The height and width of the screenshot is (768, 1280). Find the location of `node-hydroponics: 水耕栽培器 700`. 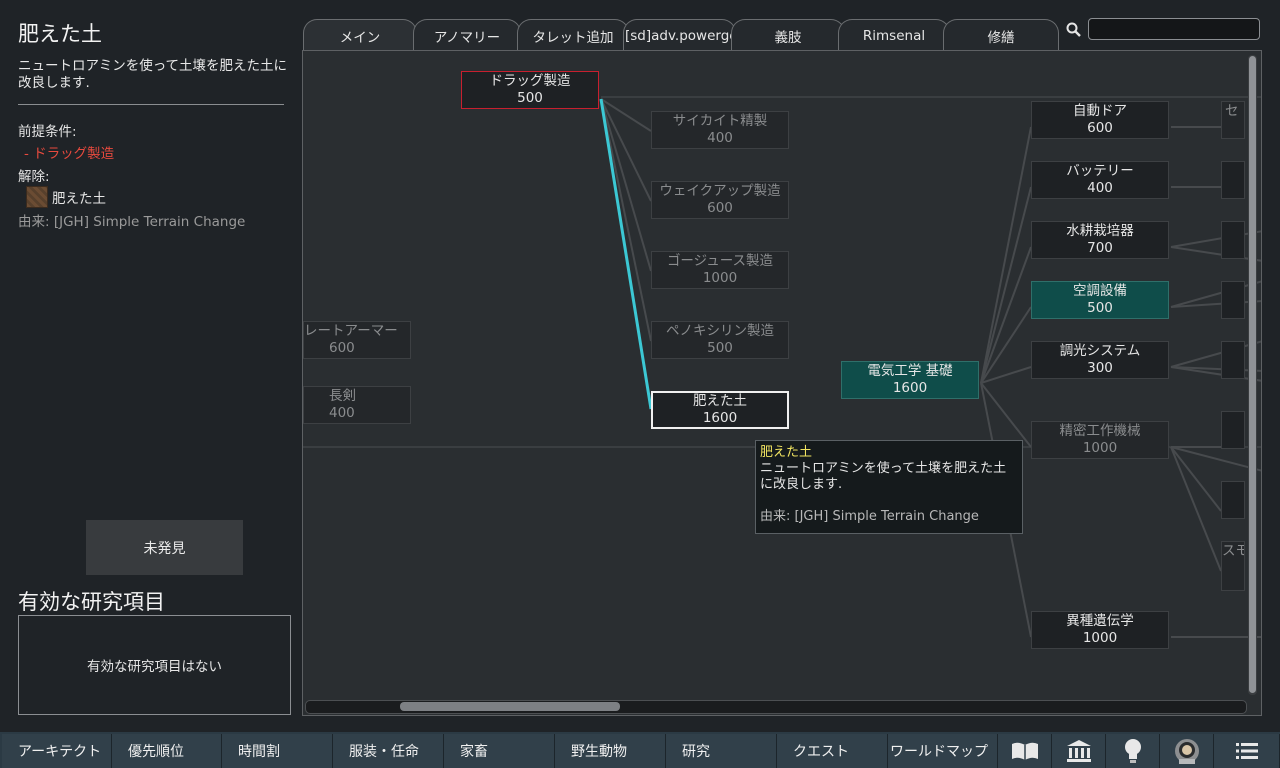

node-hydroponics: 水耕栽培器 700 is located at coordinates (1100, 240).